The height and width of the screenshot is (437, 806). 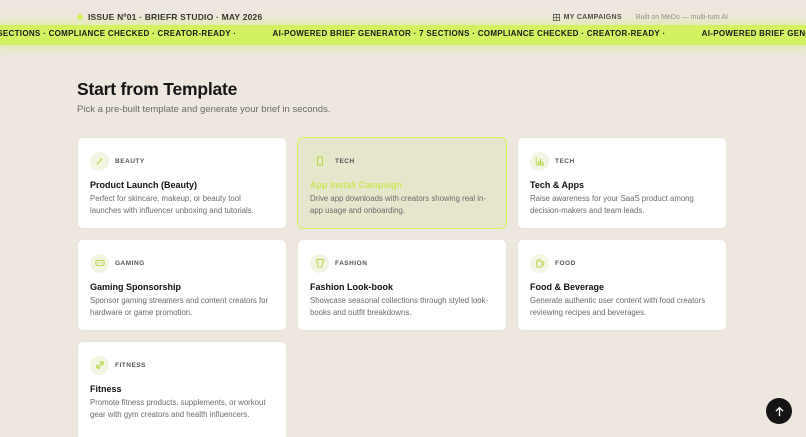 What do you see at coordinates (565, 263) in the screenshot?
I see `template-category: FOOD` at bounding box center [565, 263].